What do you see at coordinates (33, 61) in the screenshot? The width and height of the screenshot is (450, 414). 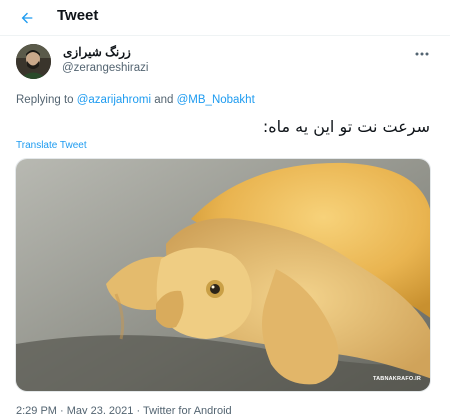 I see `avatar` at bounding box center [33, 61].